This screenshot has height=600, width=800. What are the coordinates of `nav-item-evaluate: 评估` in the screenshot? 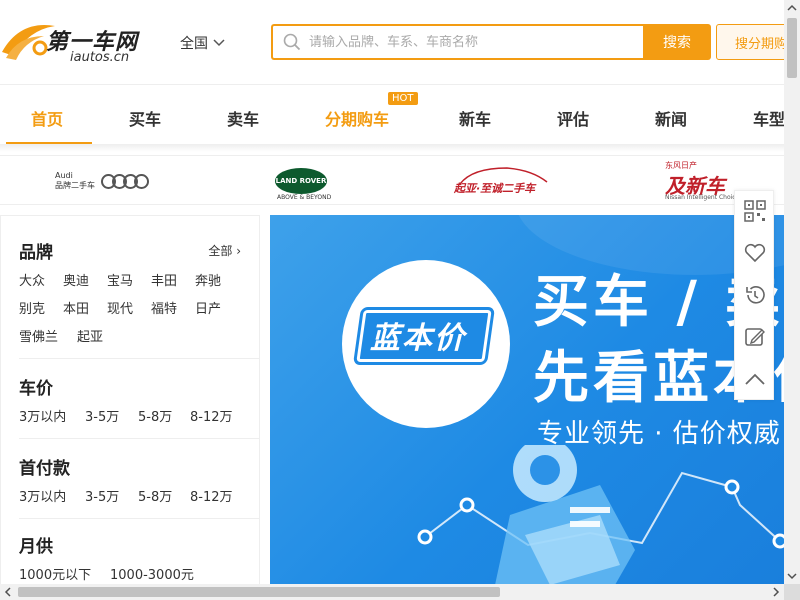 It's located at (573, 118).